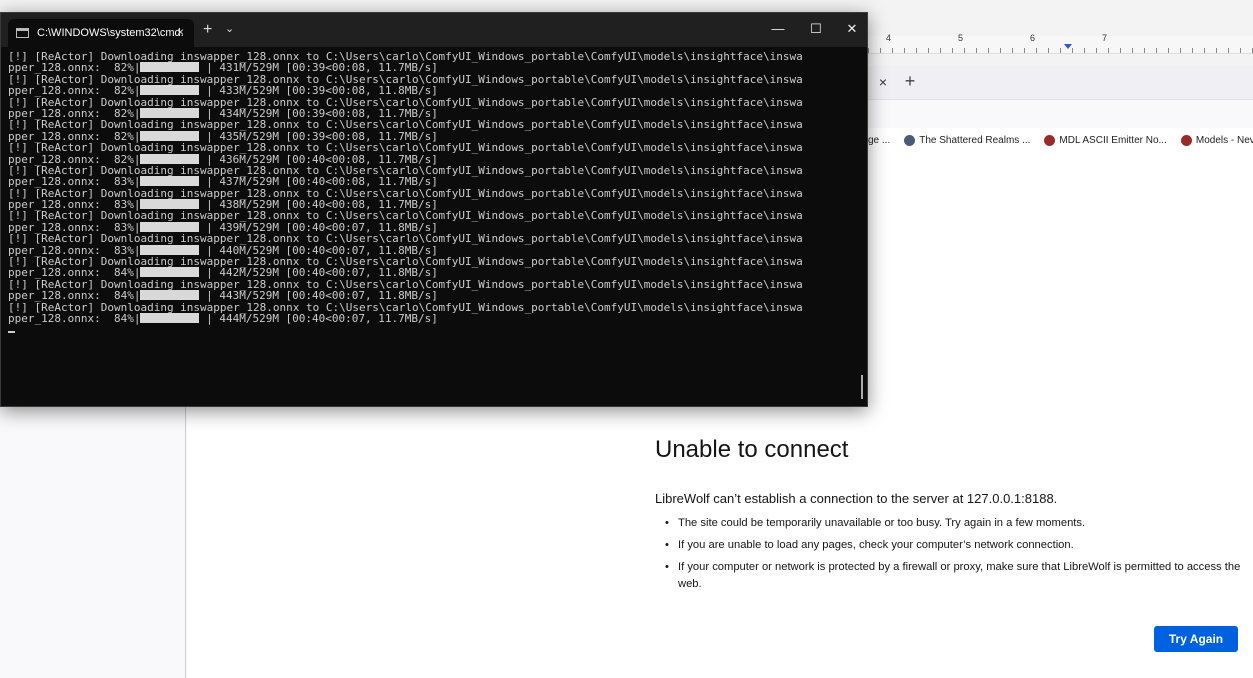 This screenshot has width=1253, height=678. What do you see at coordinates (961, 38) in the screenshot?
I see `ruler-number: 5` at bounding box center [961, 38].